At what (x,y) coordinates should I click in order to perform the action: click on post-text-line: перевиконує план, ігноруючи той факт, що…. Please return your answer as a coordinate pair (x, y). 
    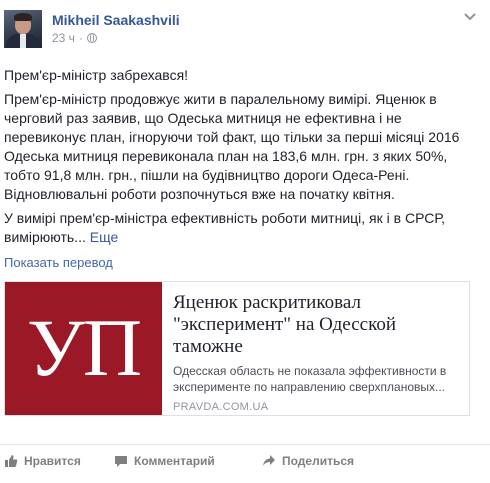
    Looking at the image, I should click on (232, 137).